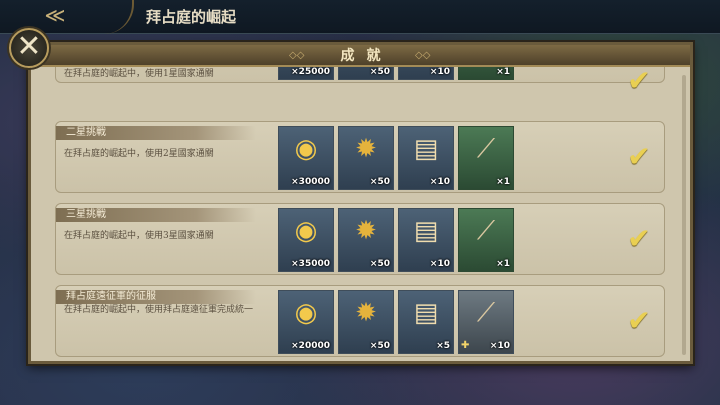 This screenshot has height=405, width=720. What do you see at coordinates (139, 236) in the screenshot?
I see `achievement-desc: 在拜占庭的崛起中，使用3星國家通關` at bounding box center [139, 236].